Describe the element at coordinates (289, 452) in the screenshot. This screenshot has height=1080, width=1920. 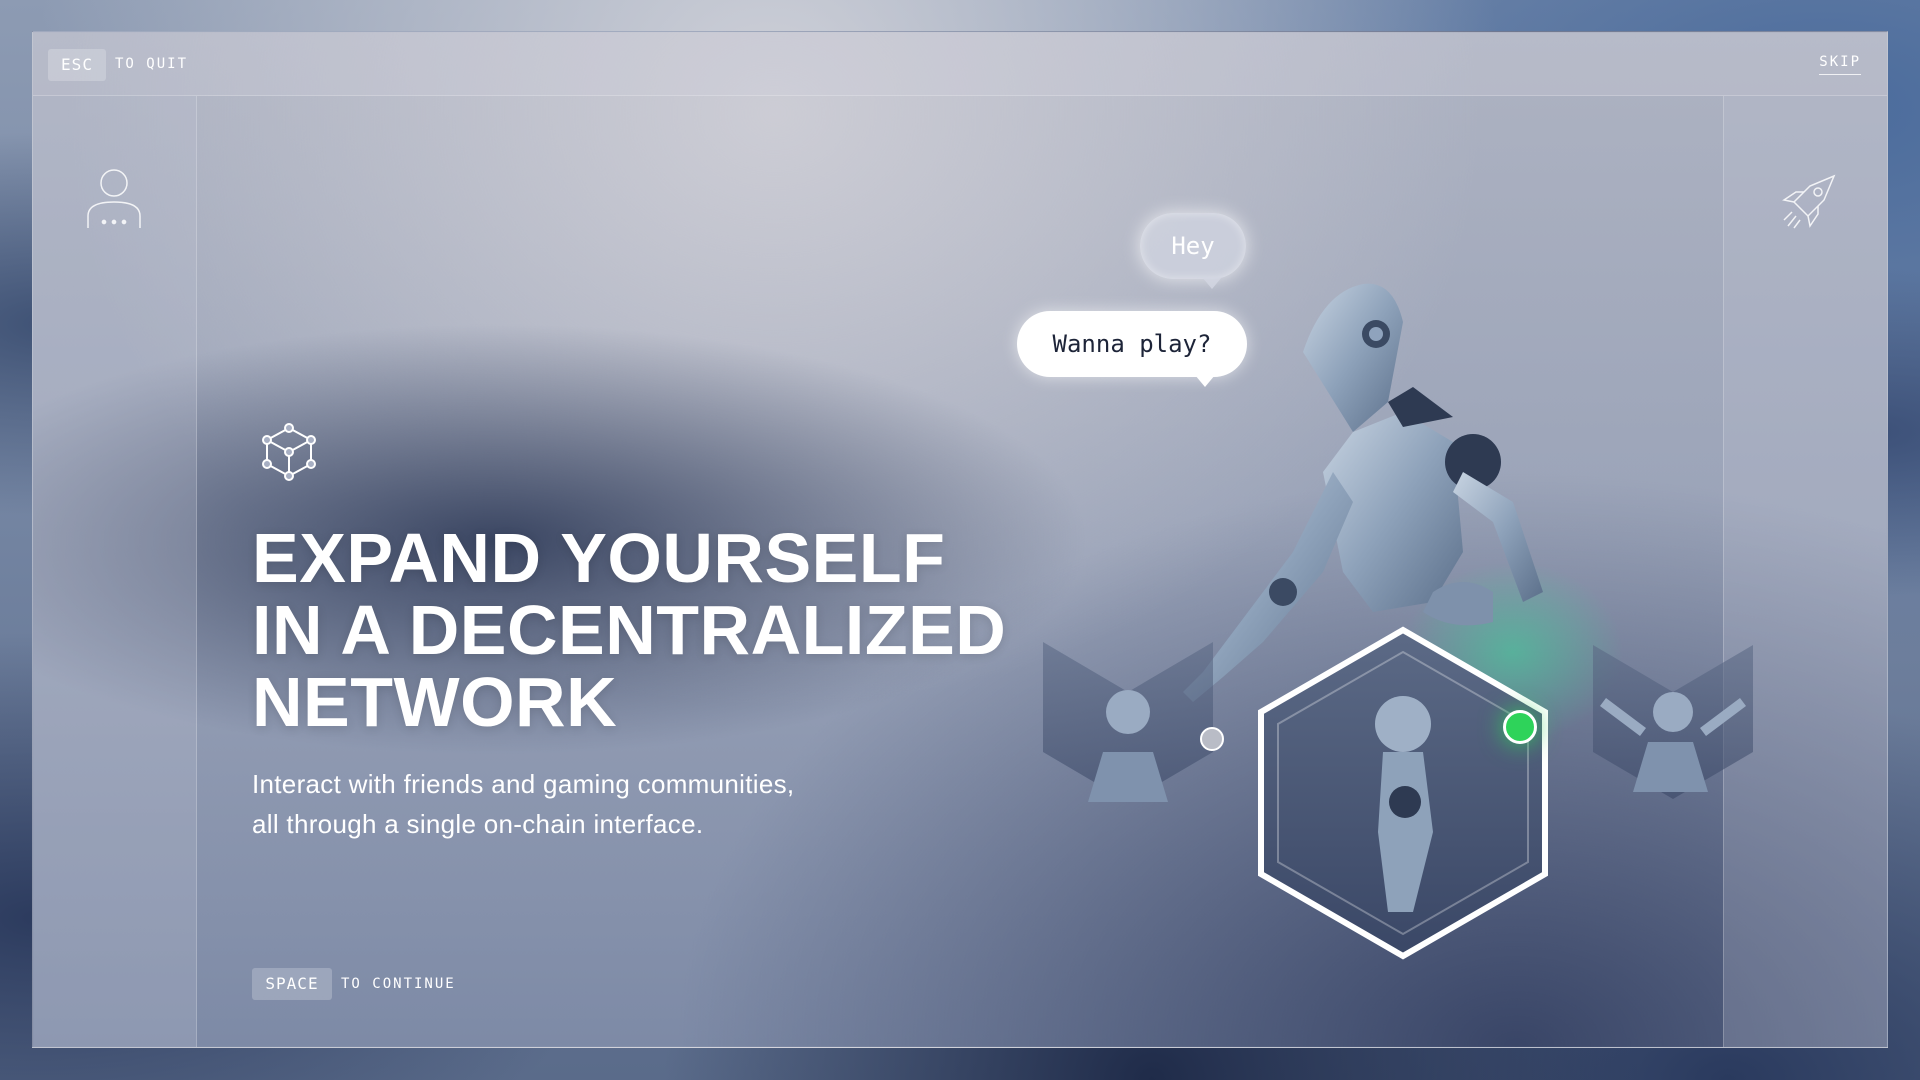
I see `network-cube-icon` at that location.